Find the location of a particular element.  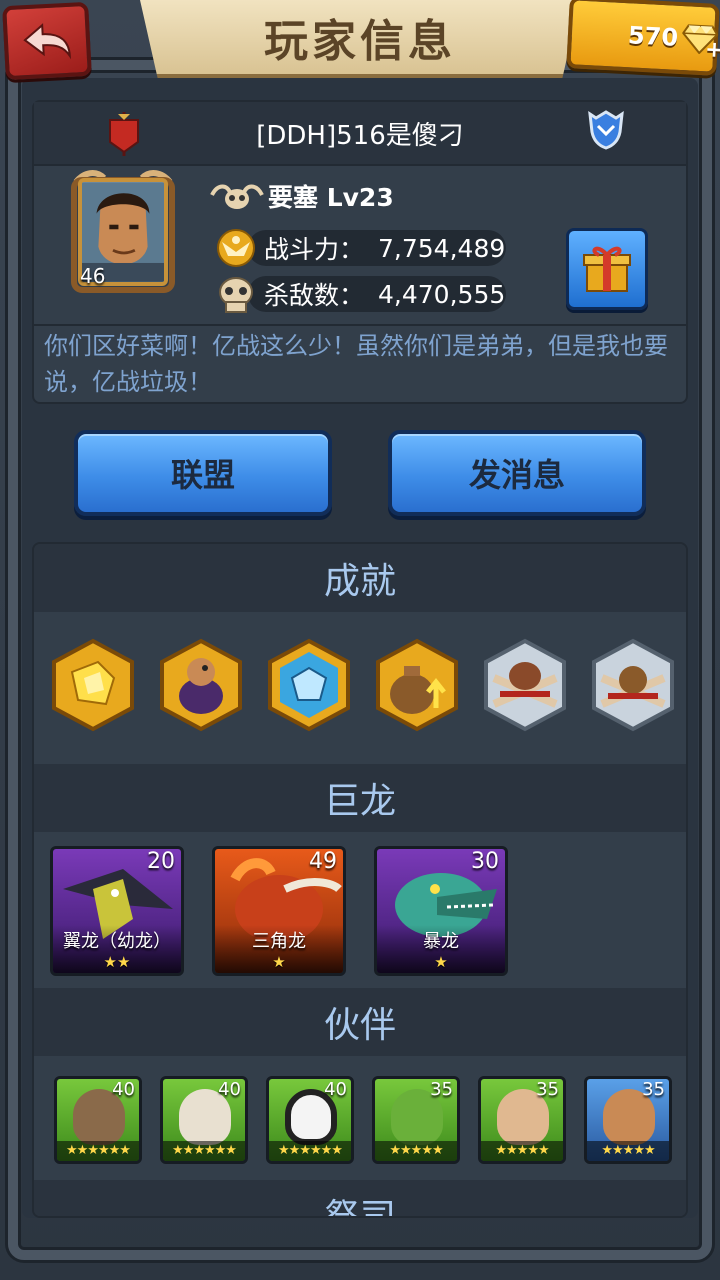

dragons-header: 巨龙 is located at coordinates (360, 798).